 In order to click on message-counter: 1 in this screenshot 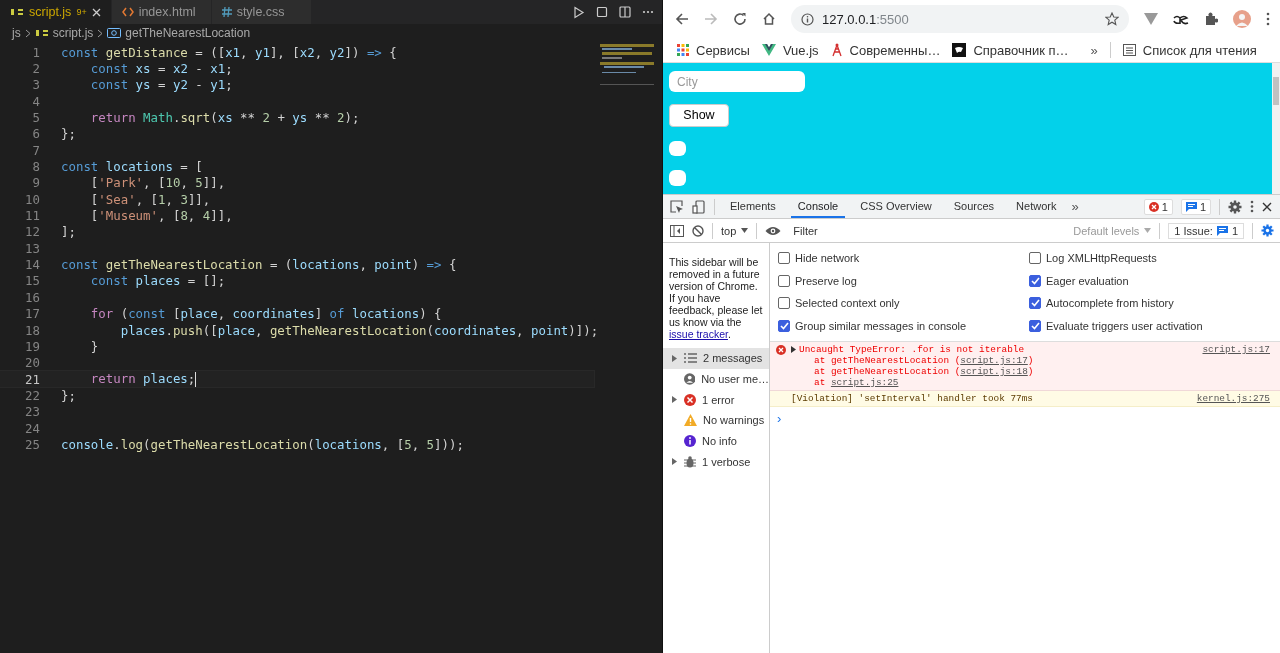, I will do `click(1195, 206)`.